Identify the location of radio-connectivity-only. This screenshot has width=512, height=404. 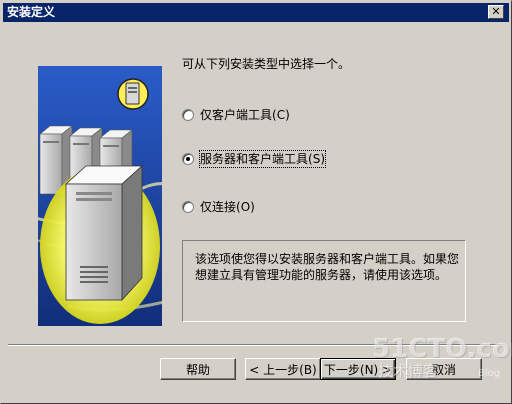
(188, 207).